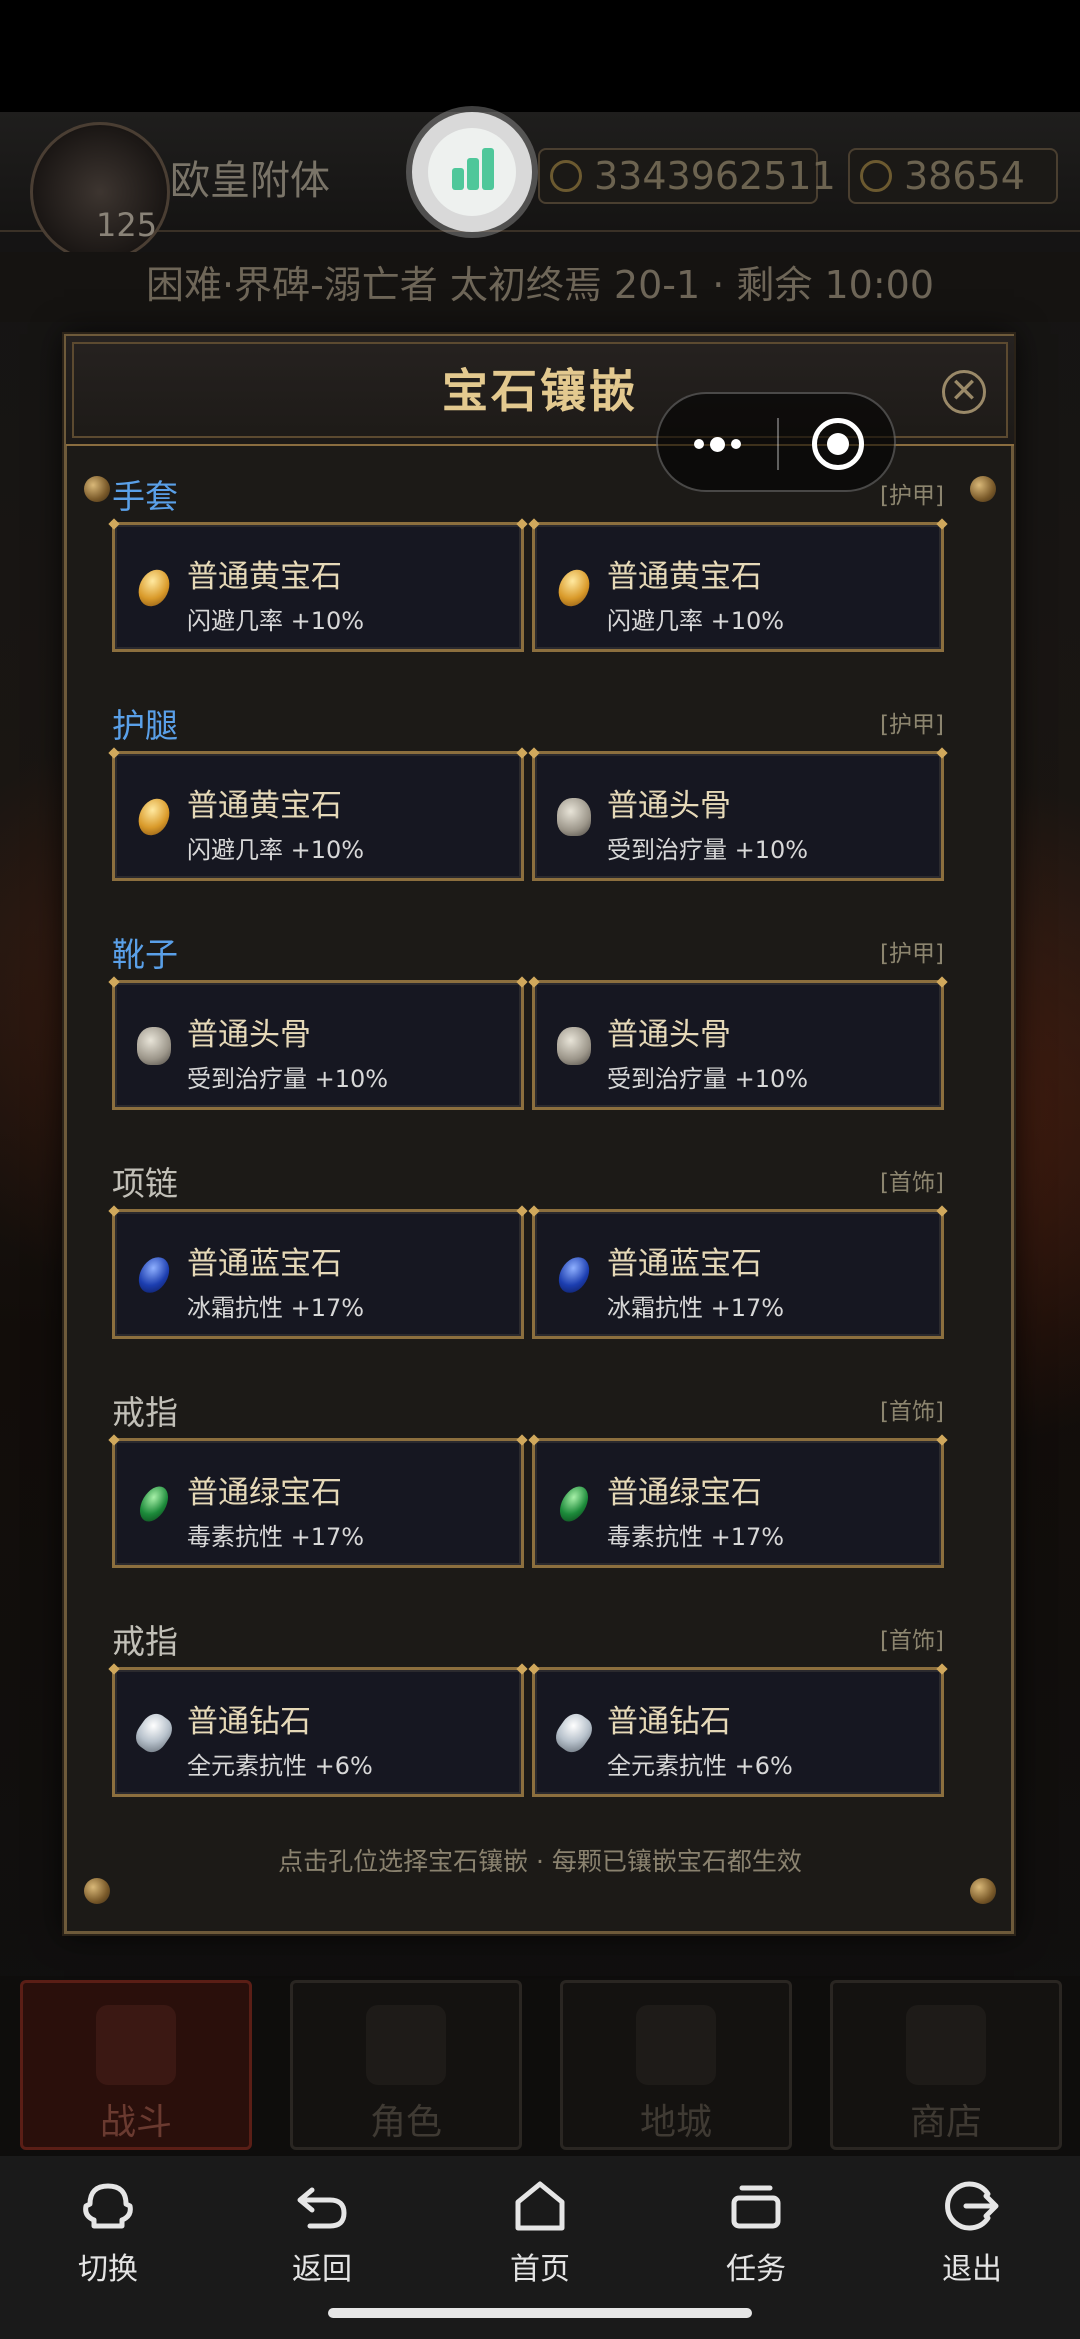 The height and width of the screenshot is (2339, 1080). Describe the element at coordinates (540, 2313) in the screenshot. I see `home-indicator` at that location.